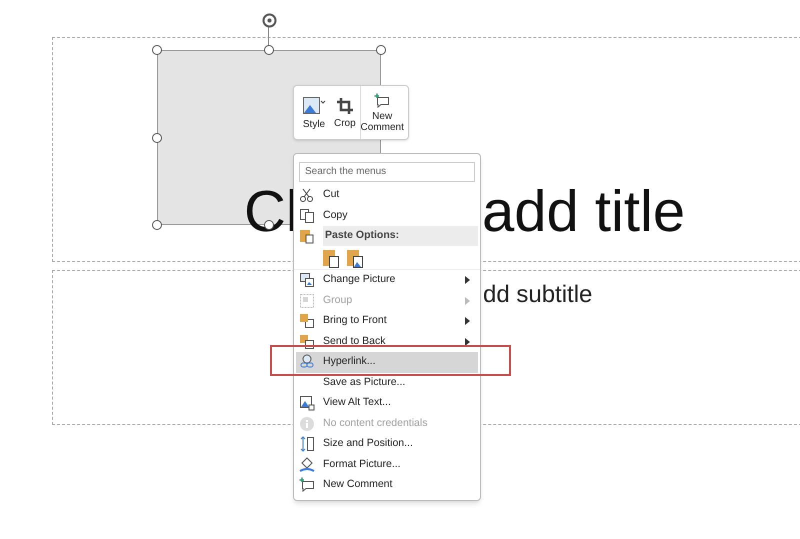 Image resolution: width=800 pixels, height=539 pixels. I want to click on picture-icon, so click(307, 403).